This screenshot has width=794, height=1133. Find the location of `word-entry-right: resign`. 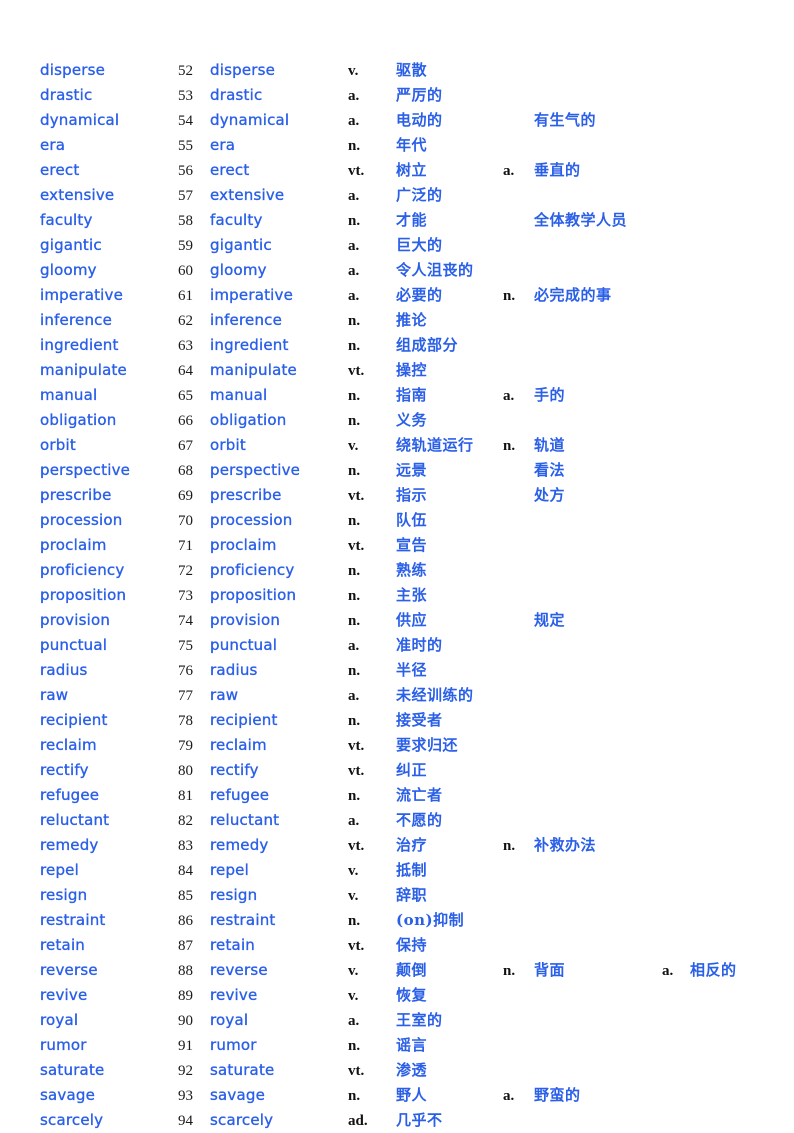

word-entry-right: resign is located at coordinates (234, 895).